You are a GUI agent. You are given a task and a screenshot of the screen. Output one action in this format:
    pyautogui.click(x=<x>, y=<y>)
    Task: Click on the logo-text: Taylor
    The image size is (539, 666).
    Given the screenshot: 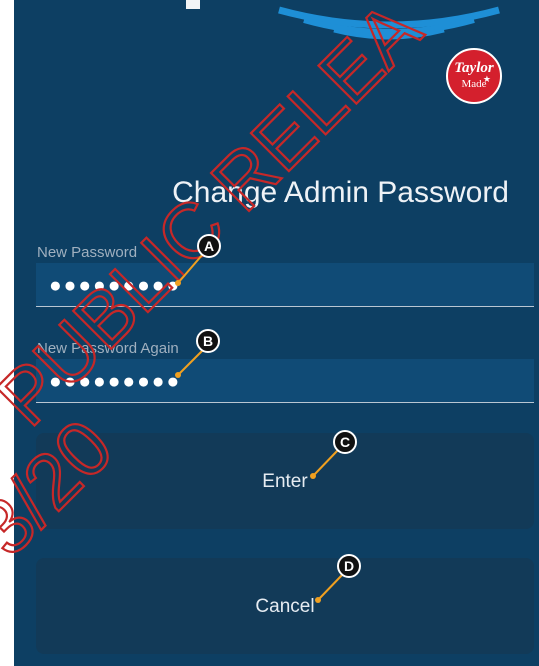 What is the action you would take?
    pyautogui.click(x=474, y=68)
    